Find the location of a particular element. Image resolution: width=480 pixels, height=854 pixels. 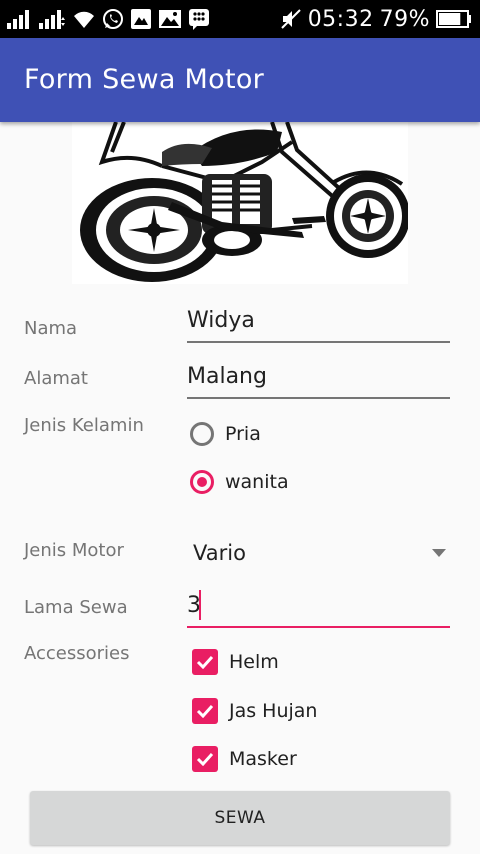

app-bar: Form Sewa Motor is located at coordinates (240, 80).